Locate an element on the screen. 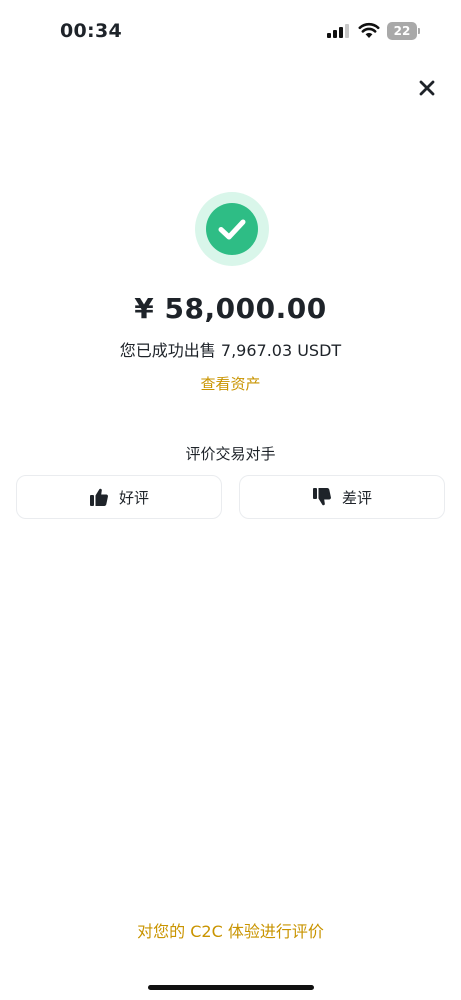 The width and height of the screenshot is (461, 1000). close-icon is located at coordinates (427, 88).